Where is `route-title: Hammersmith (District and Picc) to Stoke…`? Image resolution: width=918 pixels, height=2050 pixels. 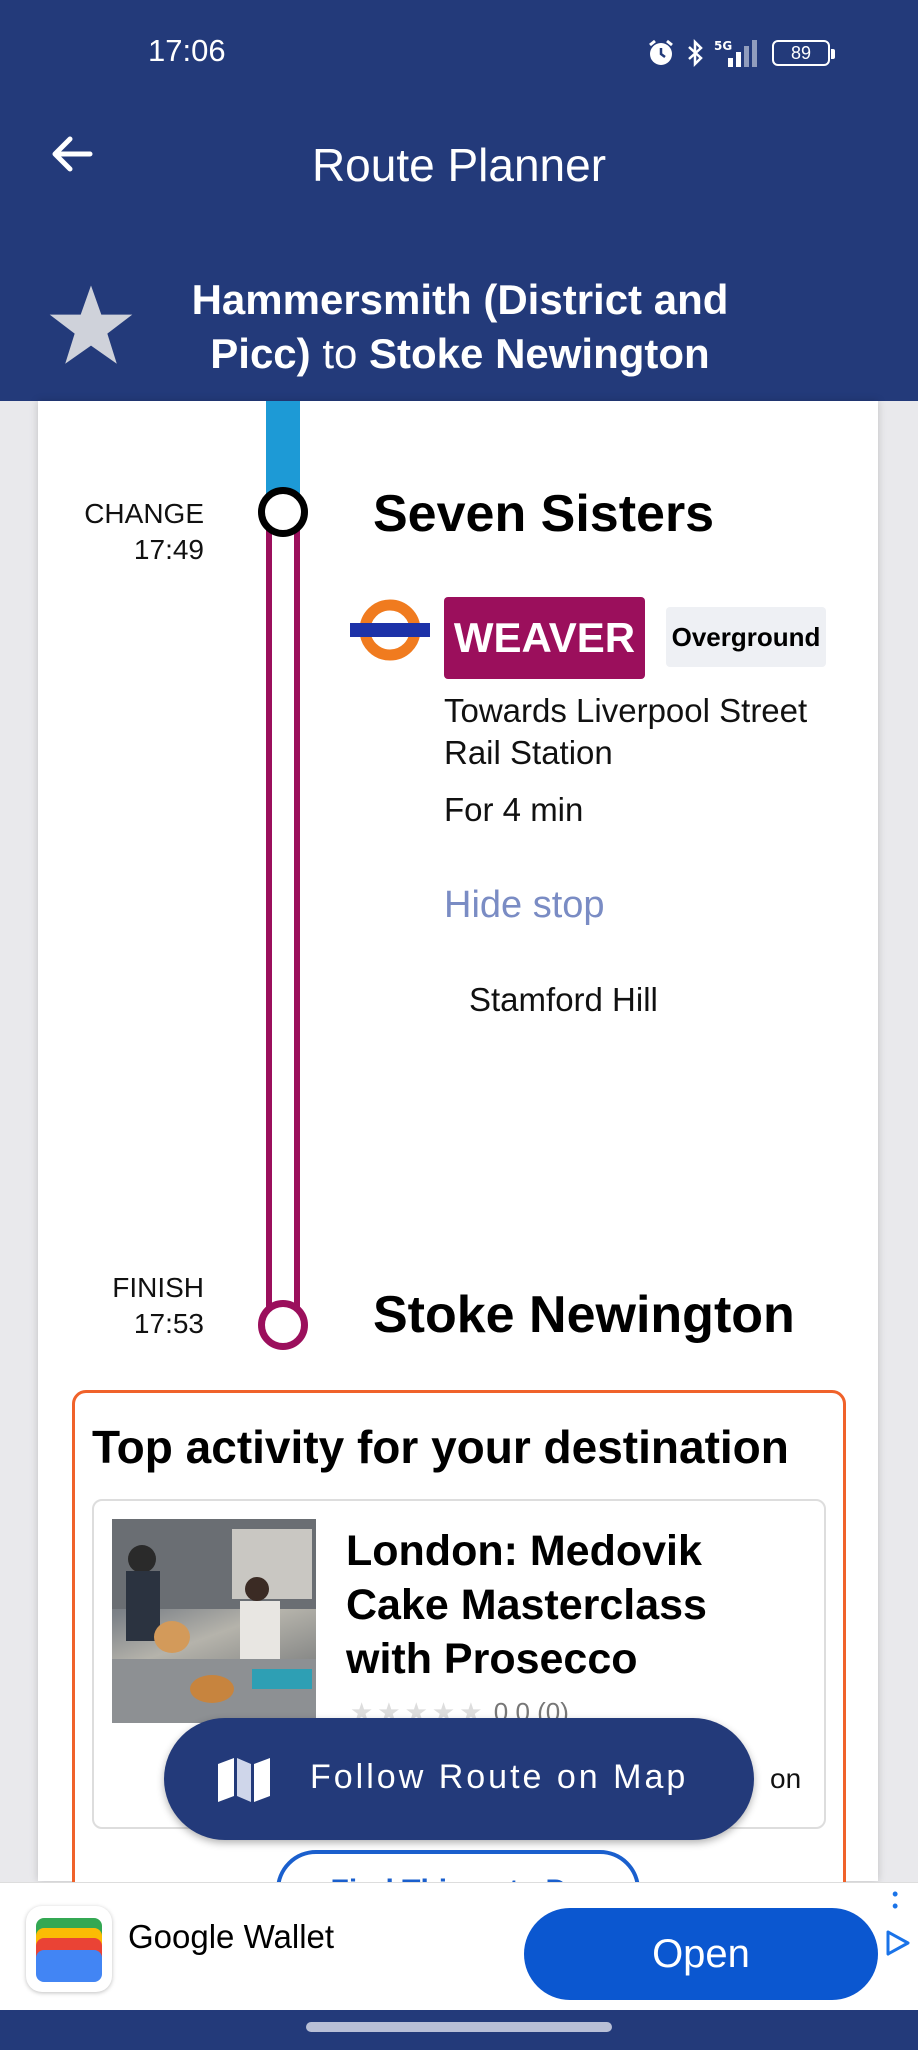 route-title: Hammersmith (District and Picc) to Stoke… is located at coordinates (460, 327).